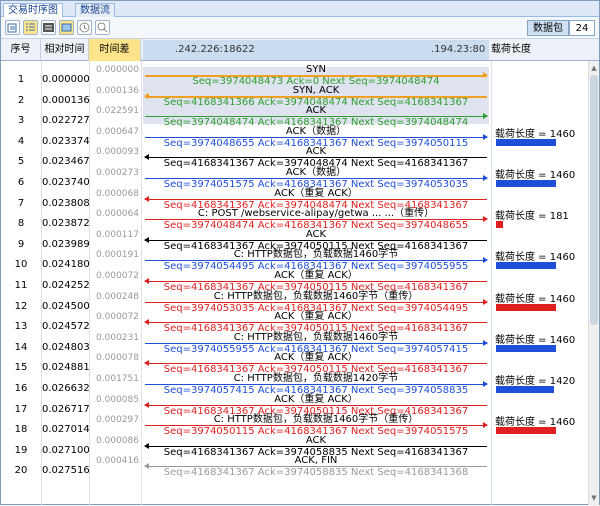 The width and height of the screenshot is (600, 506). Describe the element at coordinates (21, 409) in the screenshot. I see `row-number: 17` at that location.